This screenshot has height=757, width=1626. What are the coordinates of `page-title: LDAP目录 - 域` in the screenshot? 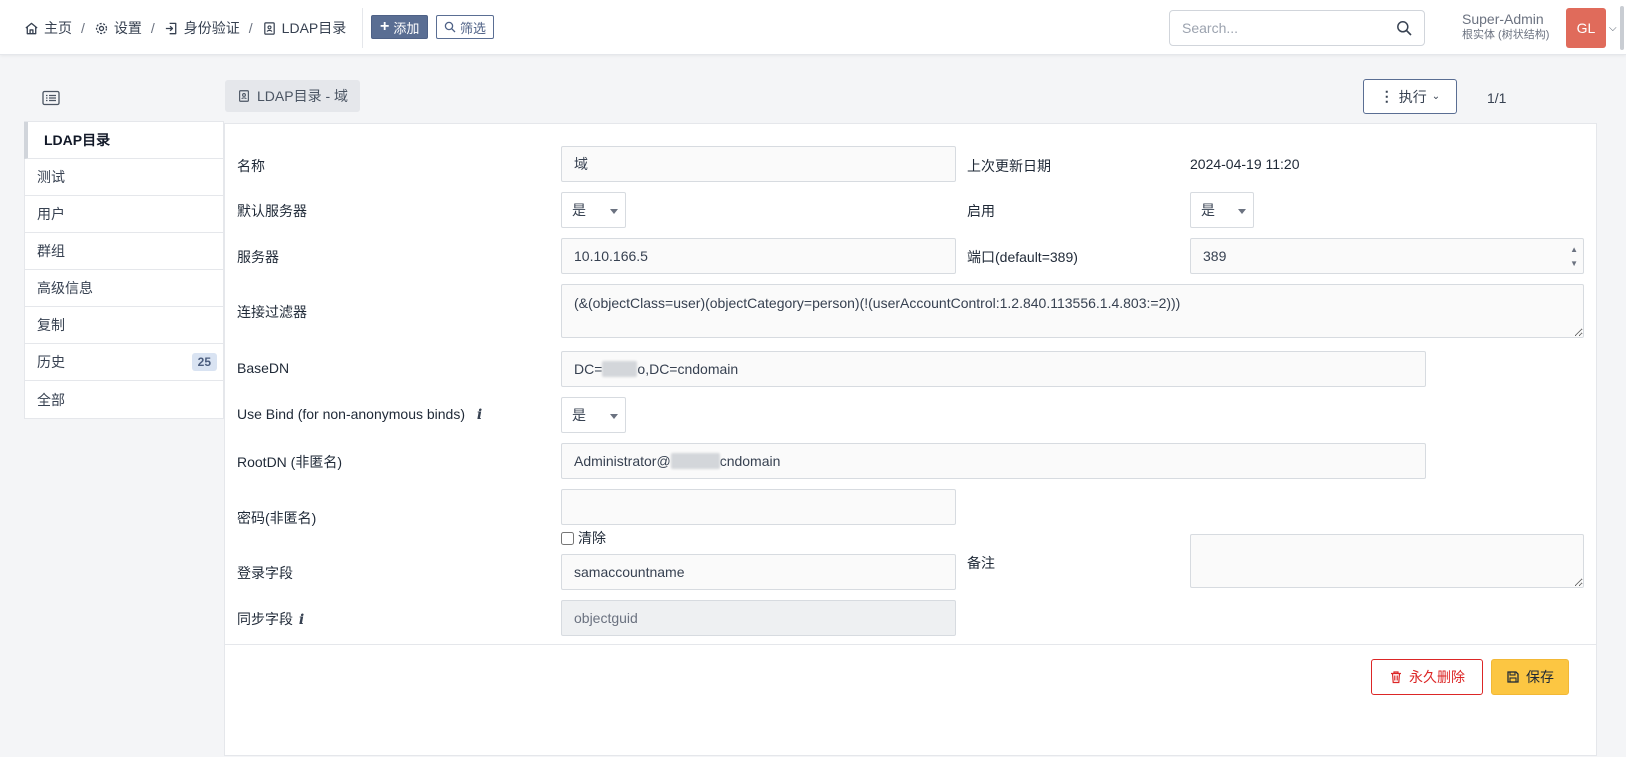 It's located at (293, 96).